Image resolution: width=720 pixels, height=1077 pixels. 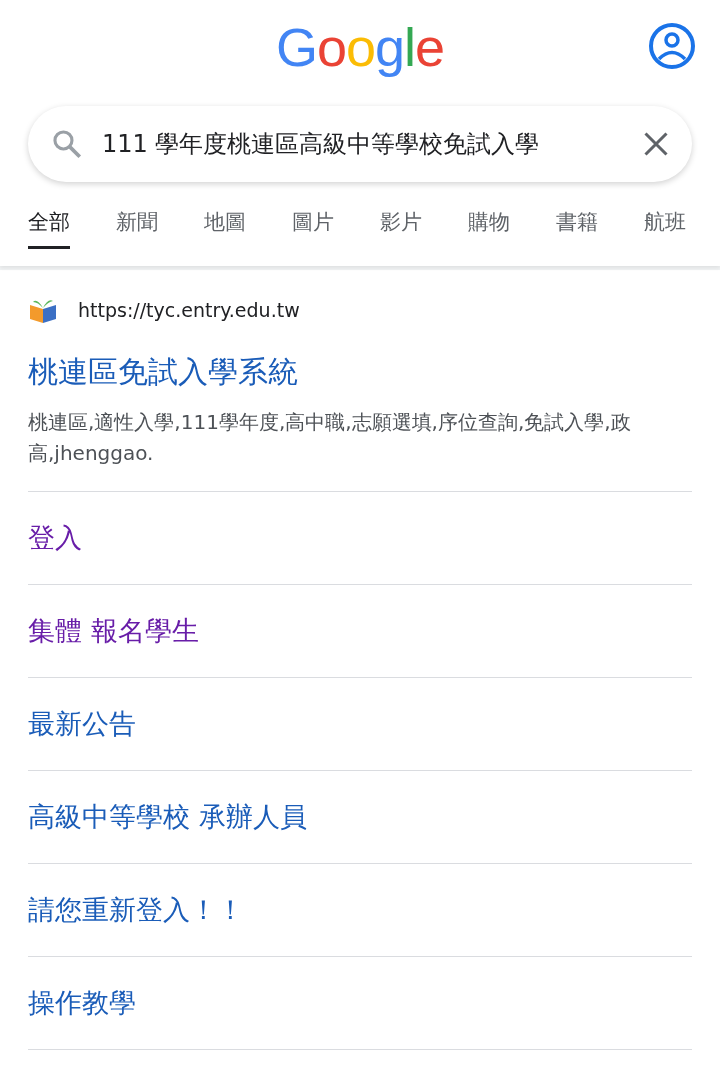 What do you see at coordinates (489, 228) in the screenshot?
I see `search-tab: 購物` at bounding box center [489, 228].